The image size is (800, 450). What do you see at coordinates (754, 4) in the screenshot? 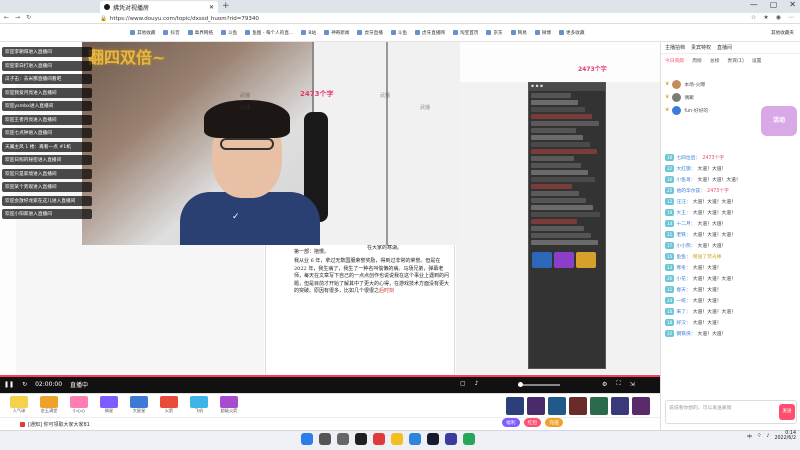
I see `minimize-icon: —` at bounding box center [754, 4].